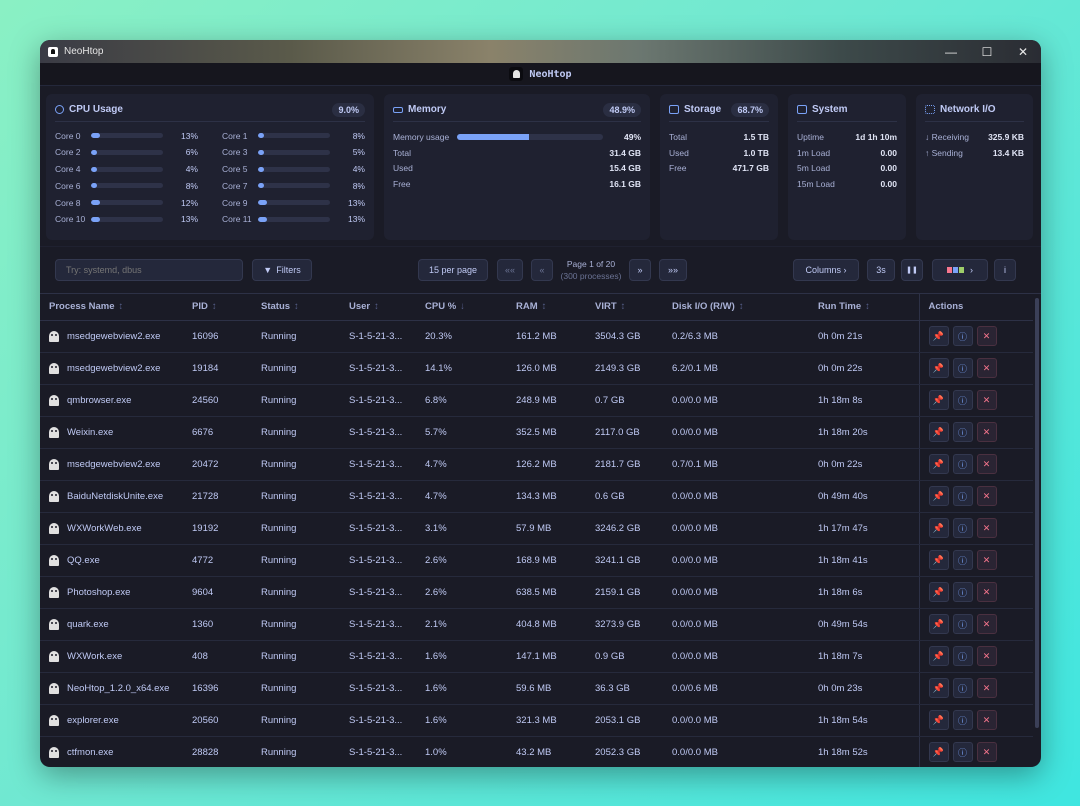 The height and width of the screenshot is (806, 1080). I want to click on column-header: PID ↕, so click(217, 307).